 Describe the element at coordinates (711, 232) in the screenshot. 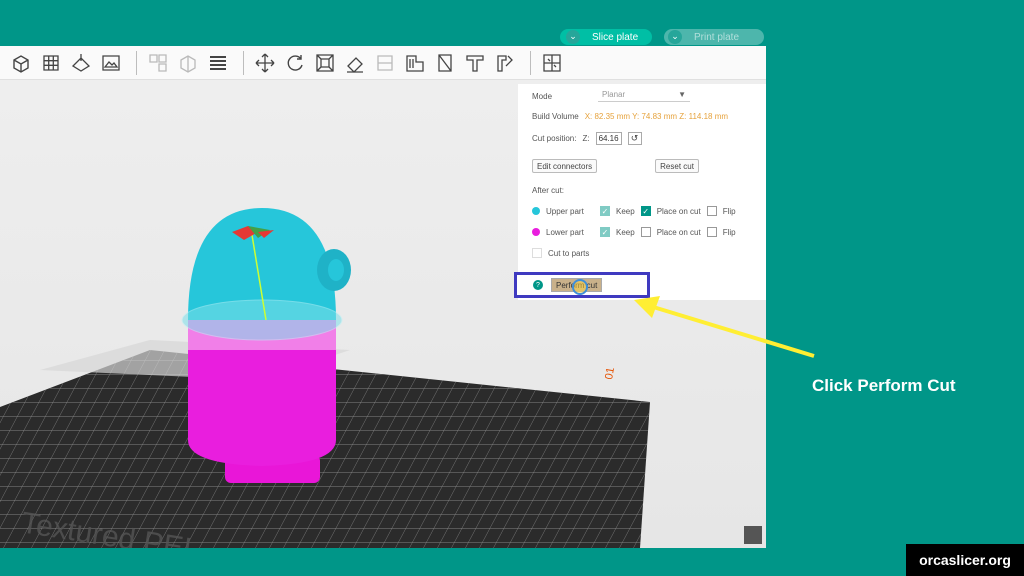

I see `lower-flip-checkbox` at that location.